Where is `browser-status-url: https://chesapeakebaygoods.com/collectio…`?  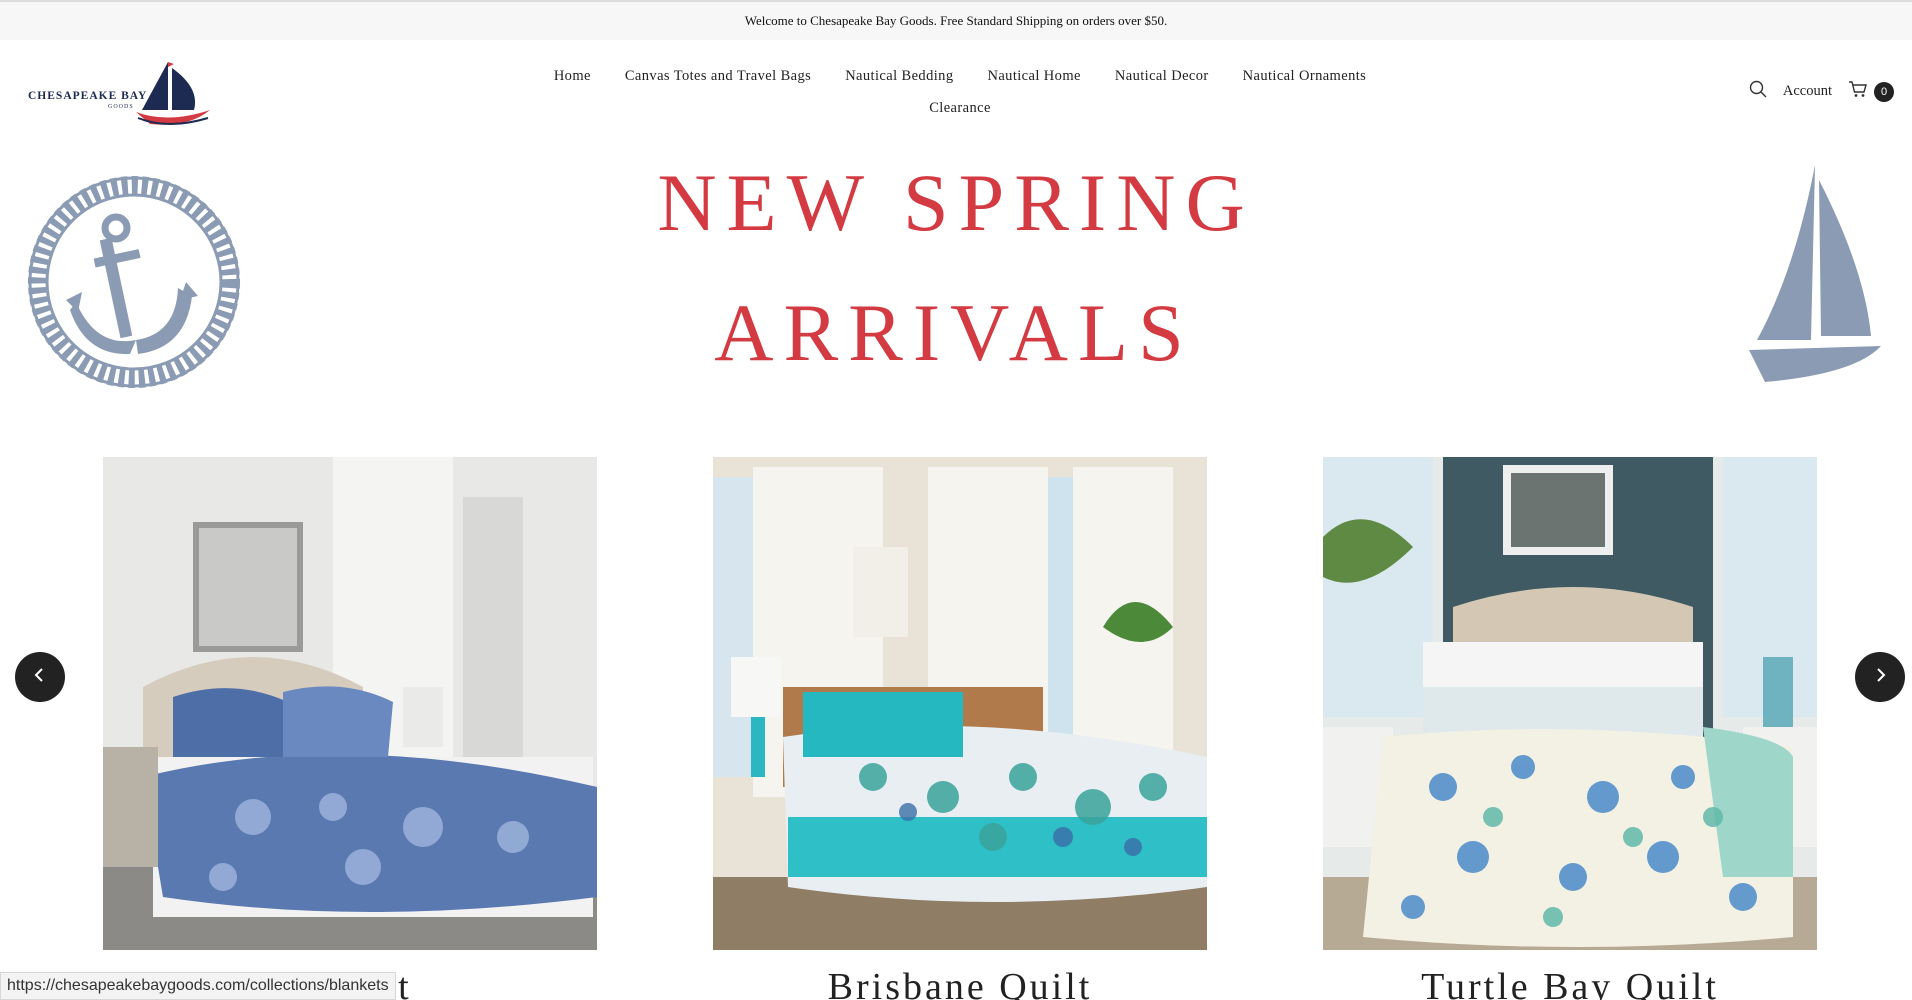
browser-status-url: https://chesapeakebaygoods.com/collectio… is located at coordinates (198, 986).